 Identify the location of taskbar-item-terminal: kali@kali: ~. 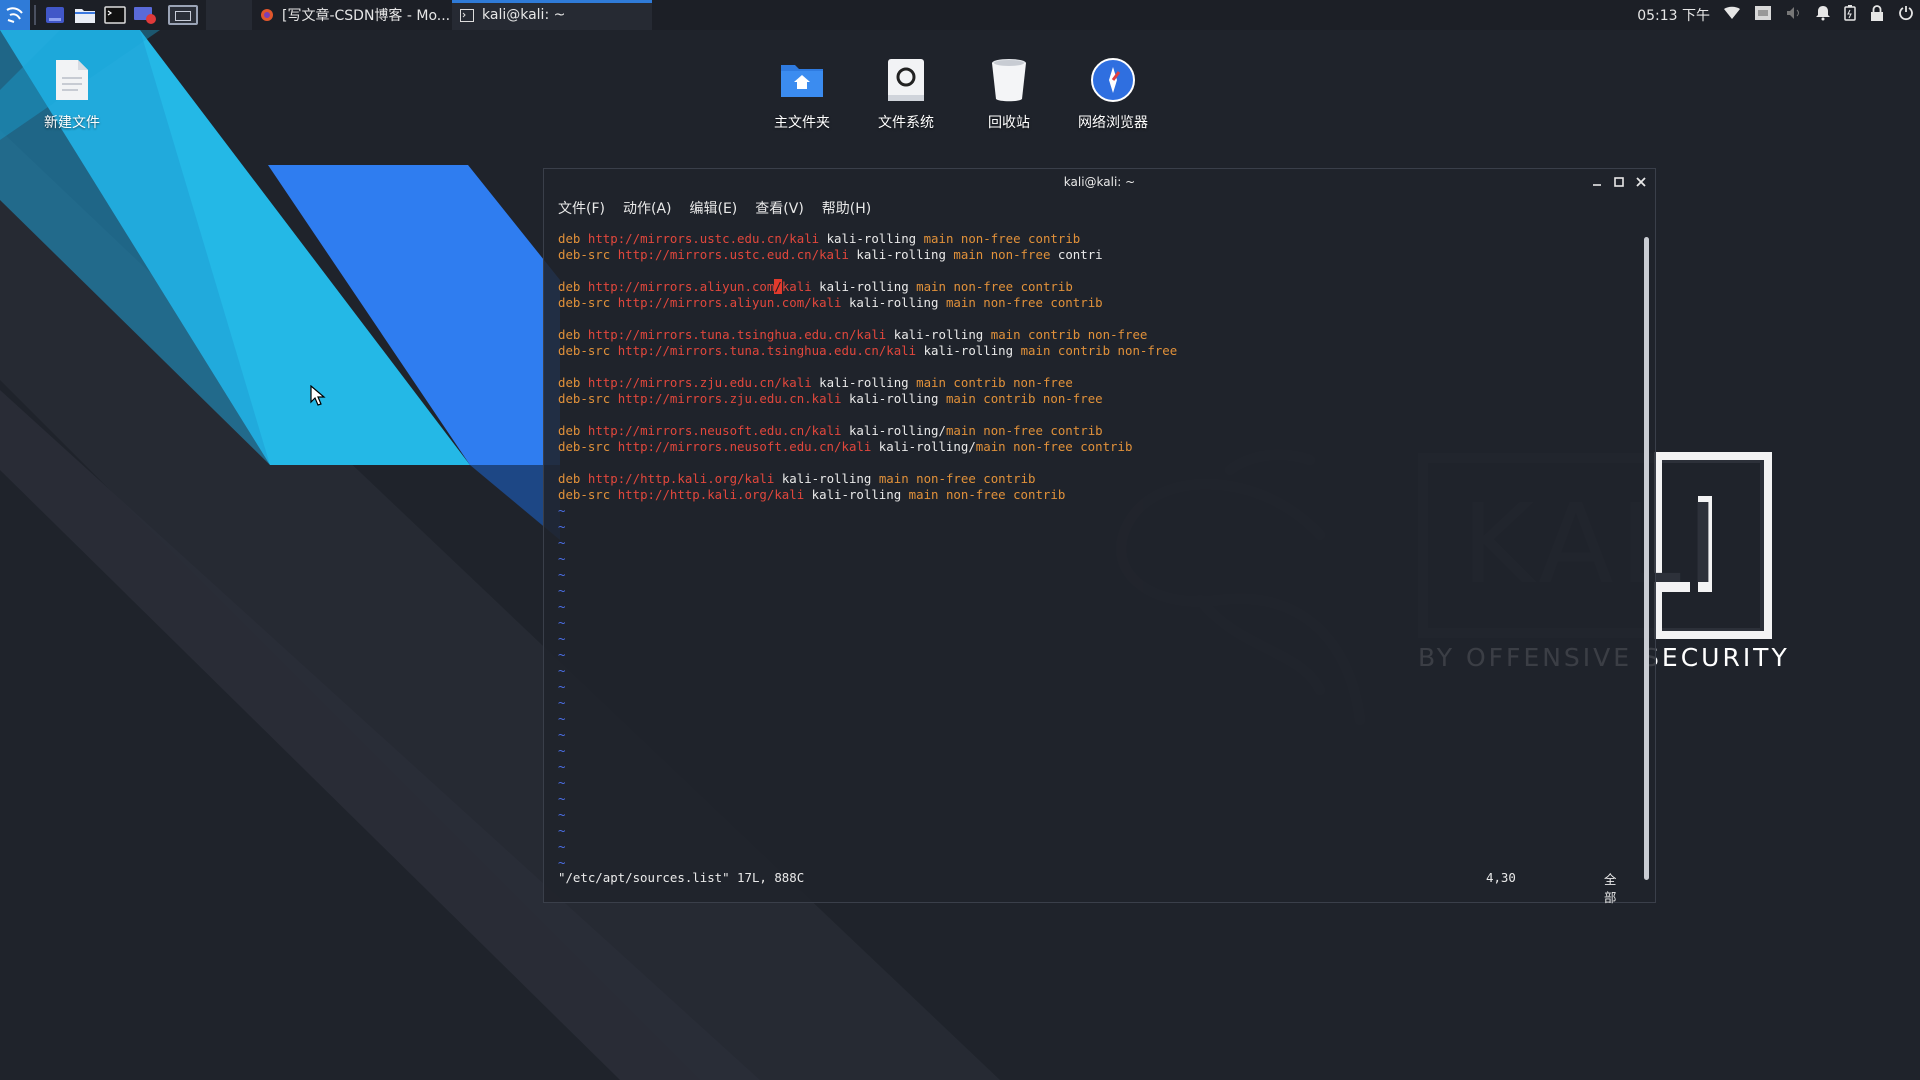
(552, 15).